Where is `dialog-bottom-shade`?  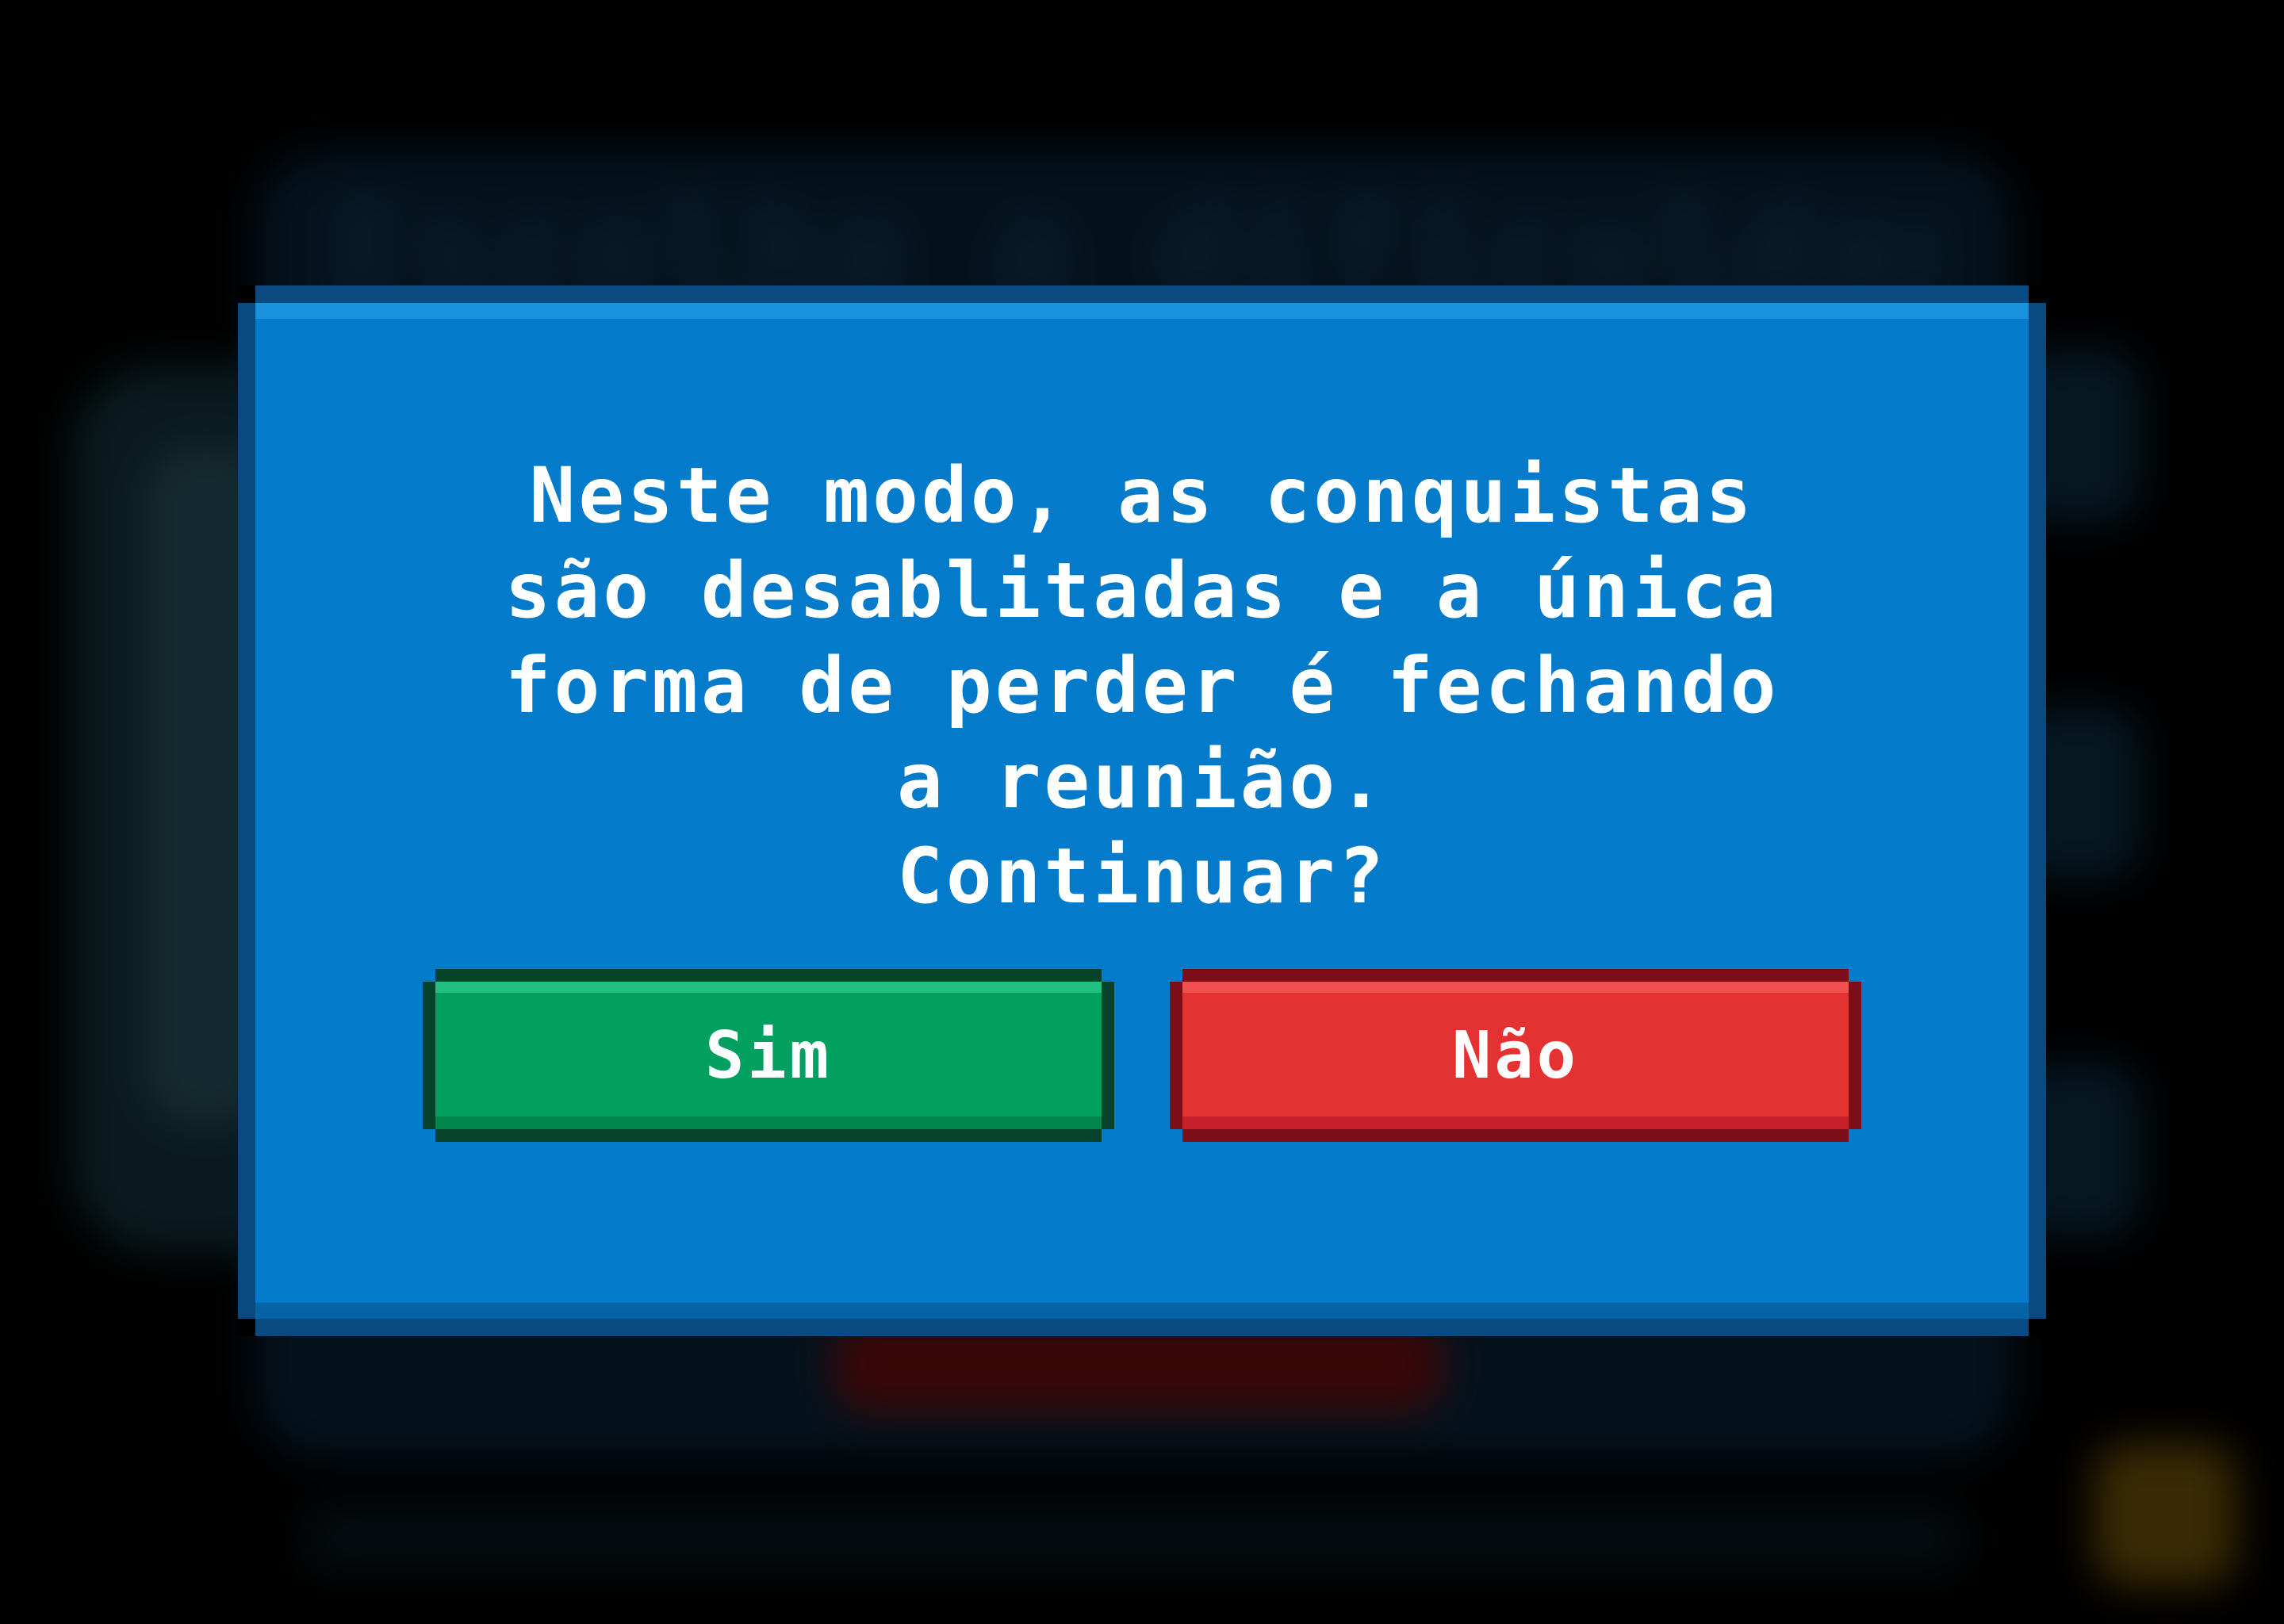
dialog-bottom-shade is located at coordinates (1142, 1311).